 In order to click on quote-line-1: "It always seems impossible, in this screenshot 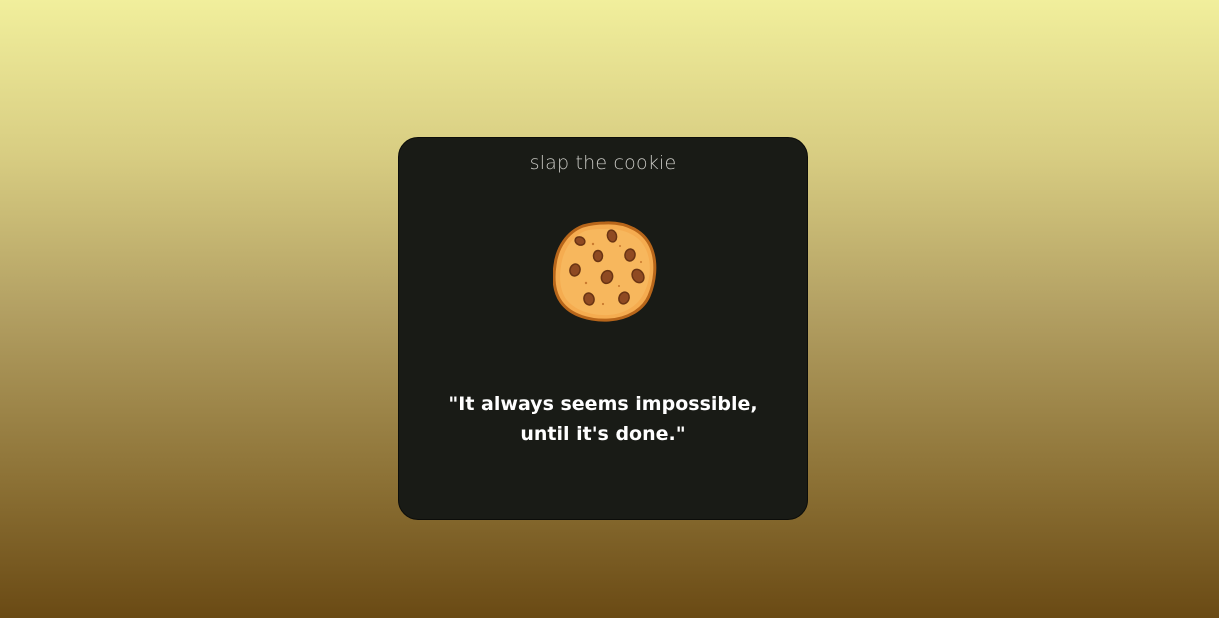, I will do `click(603, 404)`.